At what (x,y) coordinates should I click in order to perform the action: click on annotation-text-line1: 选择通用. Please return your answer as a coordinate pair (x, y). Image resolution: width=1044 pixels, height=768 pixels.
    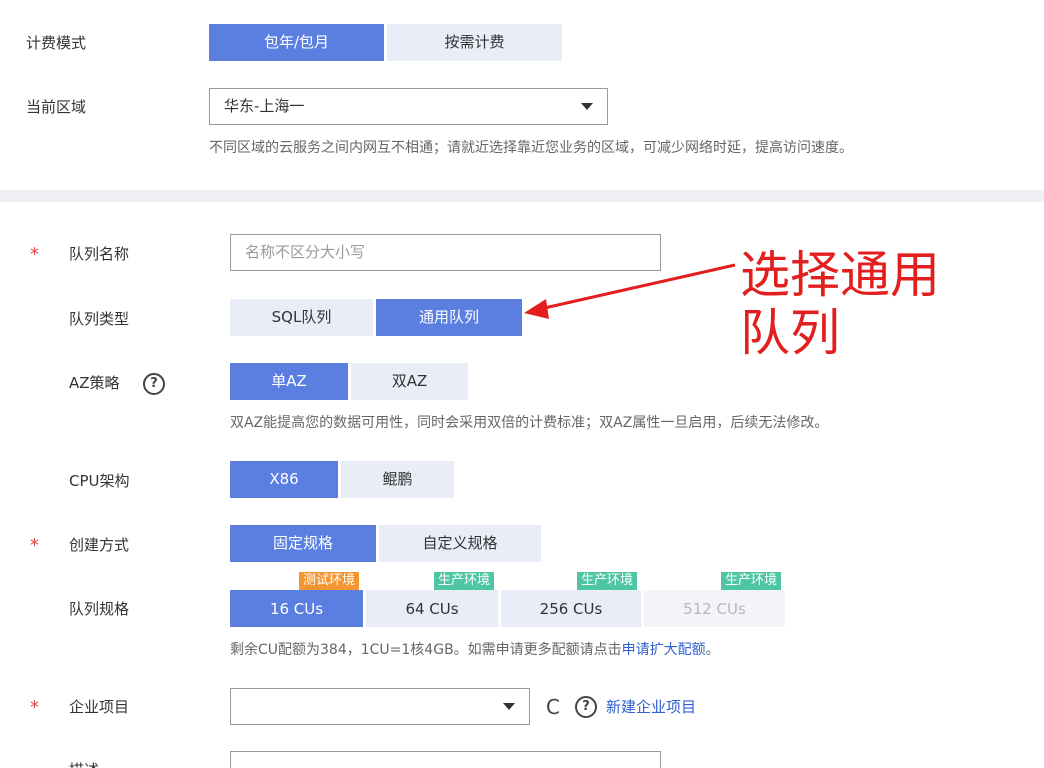
    Looking at the image, I should click on (840, 275).